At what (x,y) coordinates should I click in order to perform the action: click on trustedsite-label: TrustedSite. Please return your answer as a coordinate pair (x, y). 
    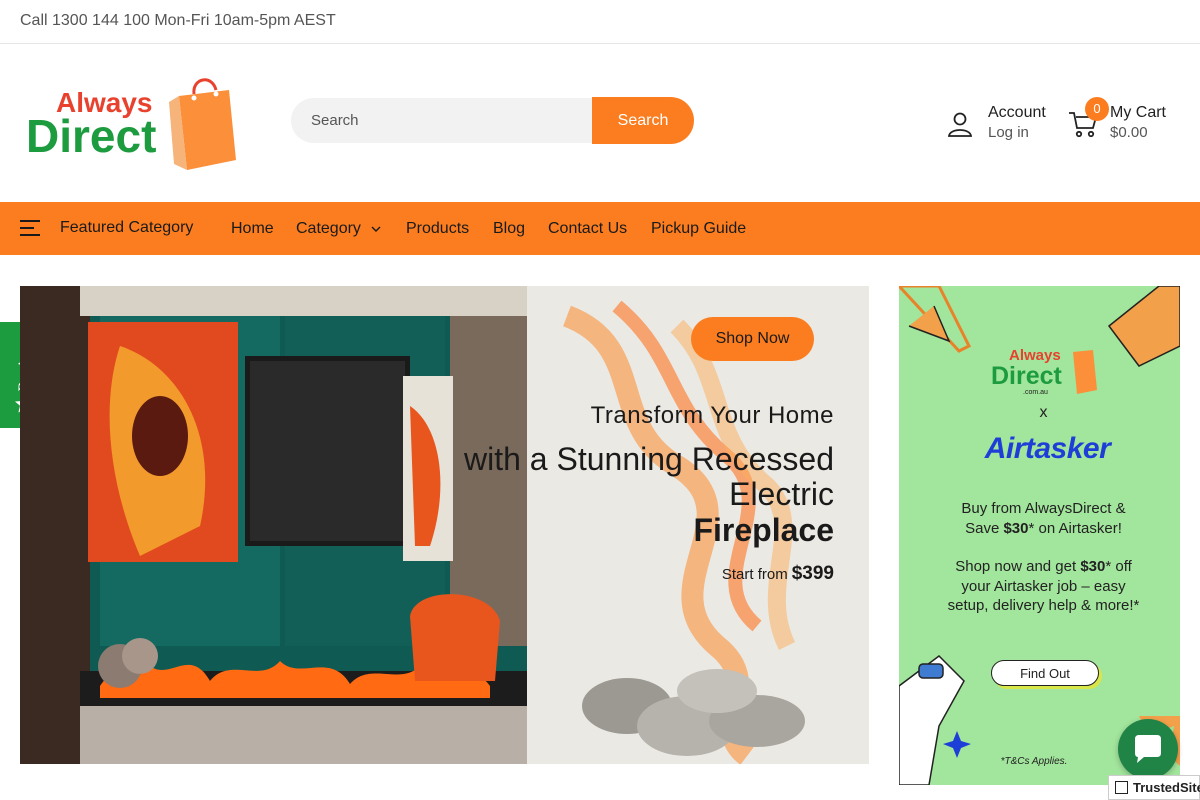
    Looking at the image, I should click on (1166, 787).